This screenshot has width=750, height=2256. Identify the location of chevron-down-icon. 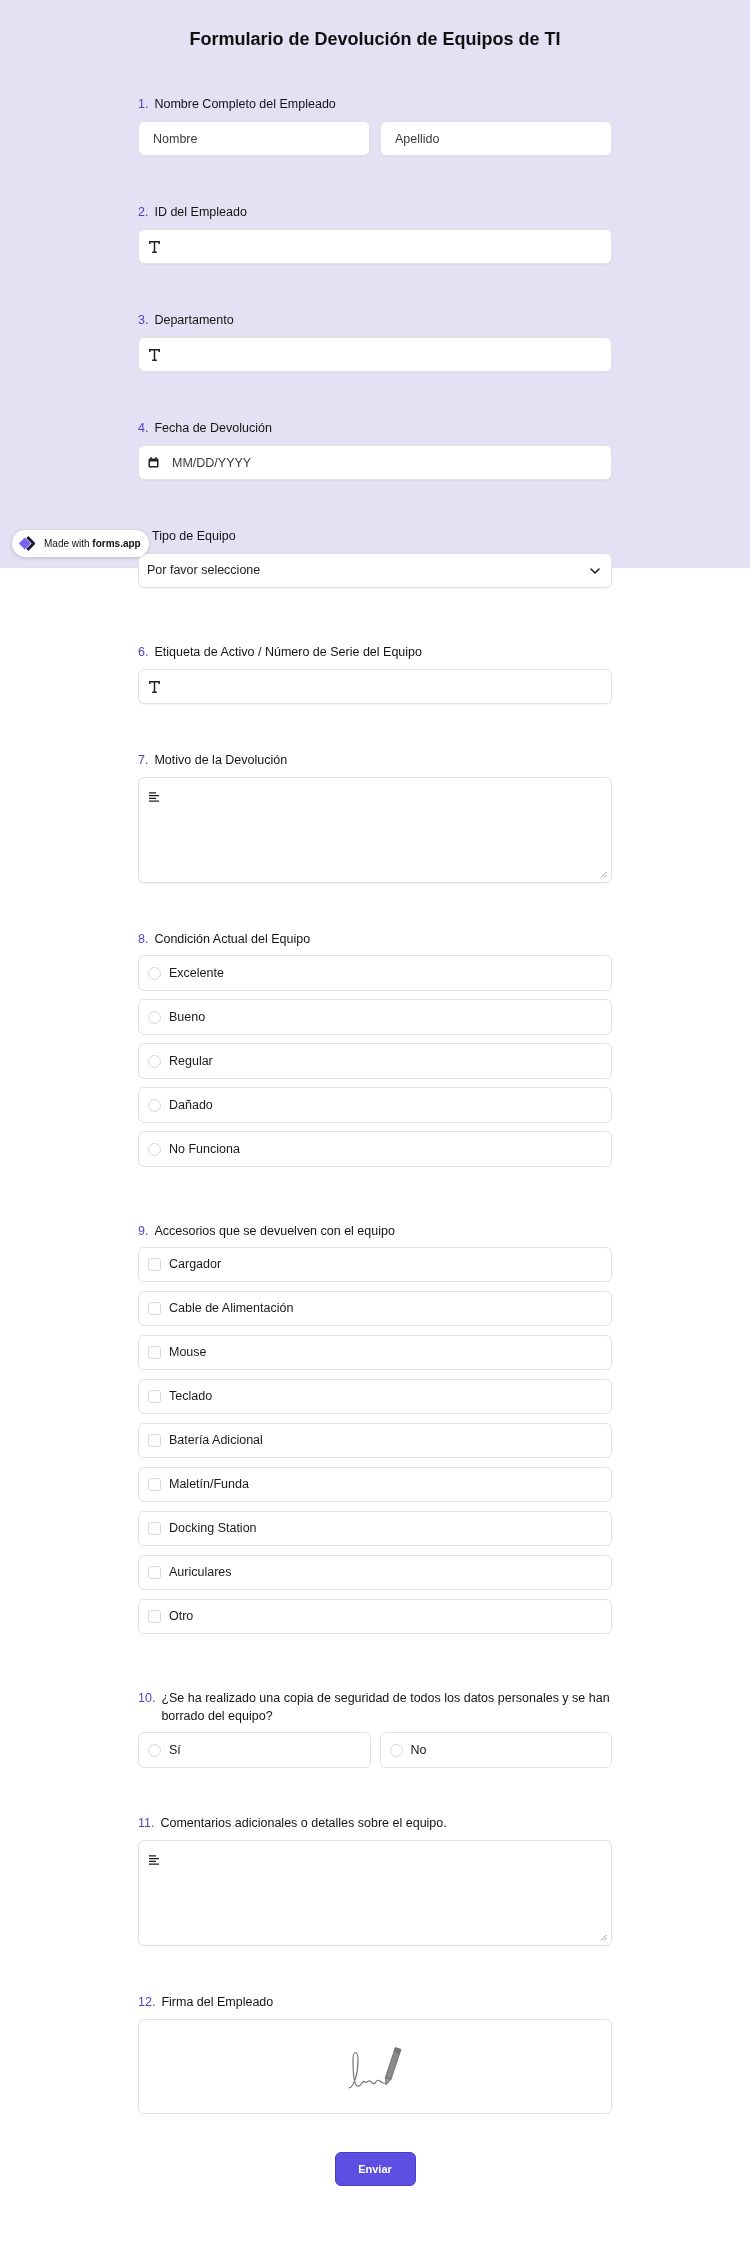
(595, 570).